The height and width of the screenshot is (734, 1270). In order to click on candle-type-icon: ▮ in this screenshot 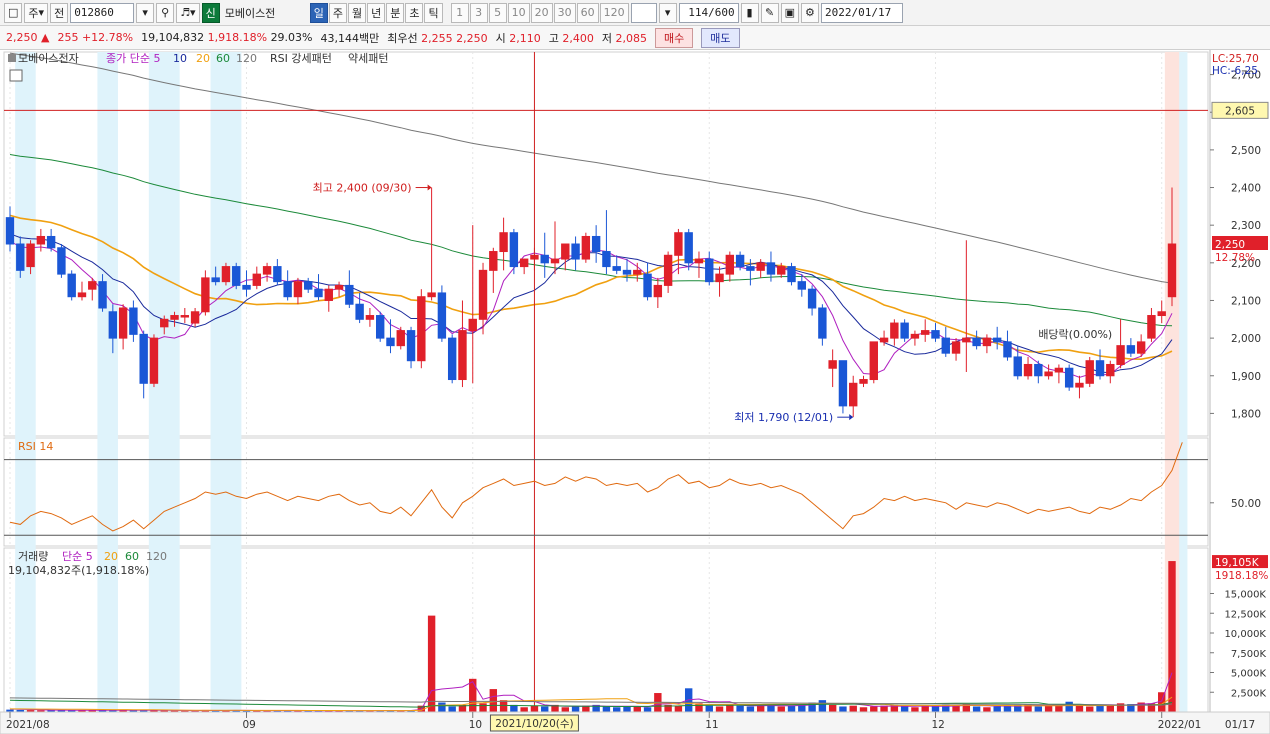, I will do `click(749, 12)`.